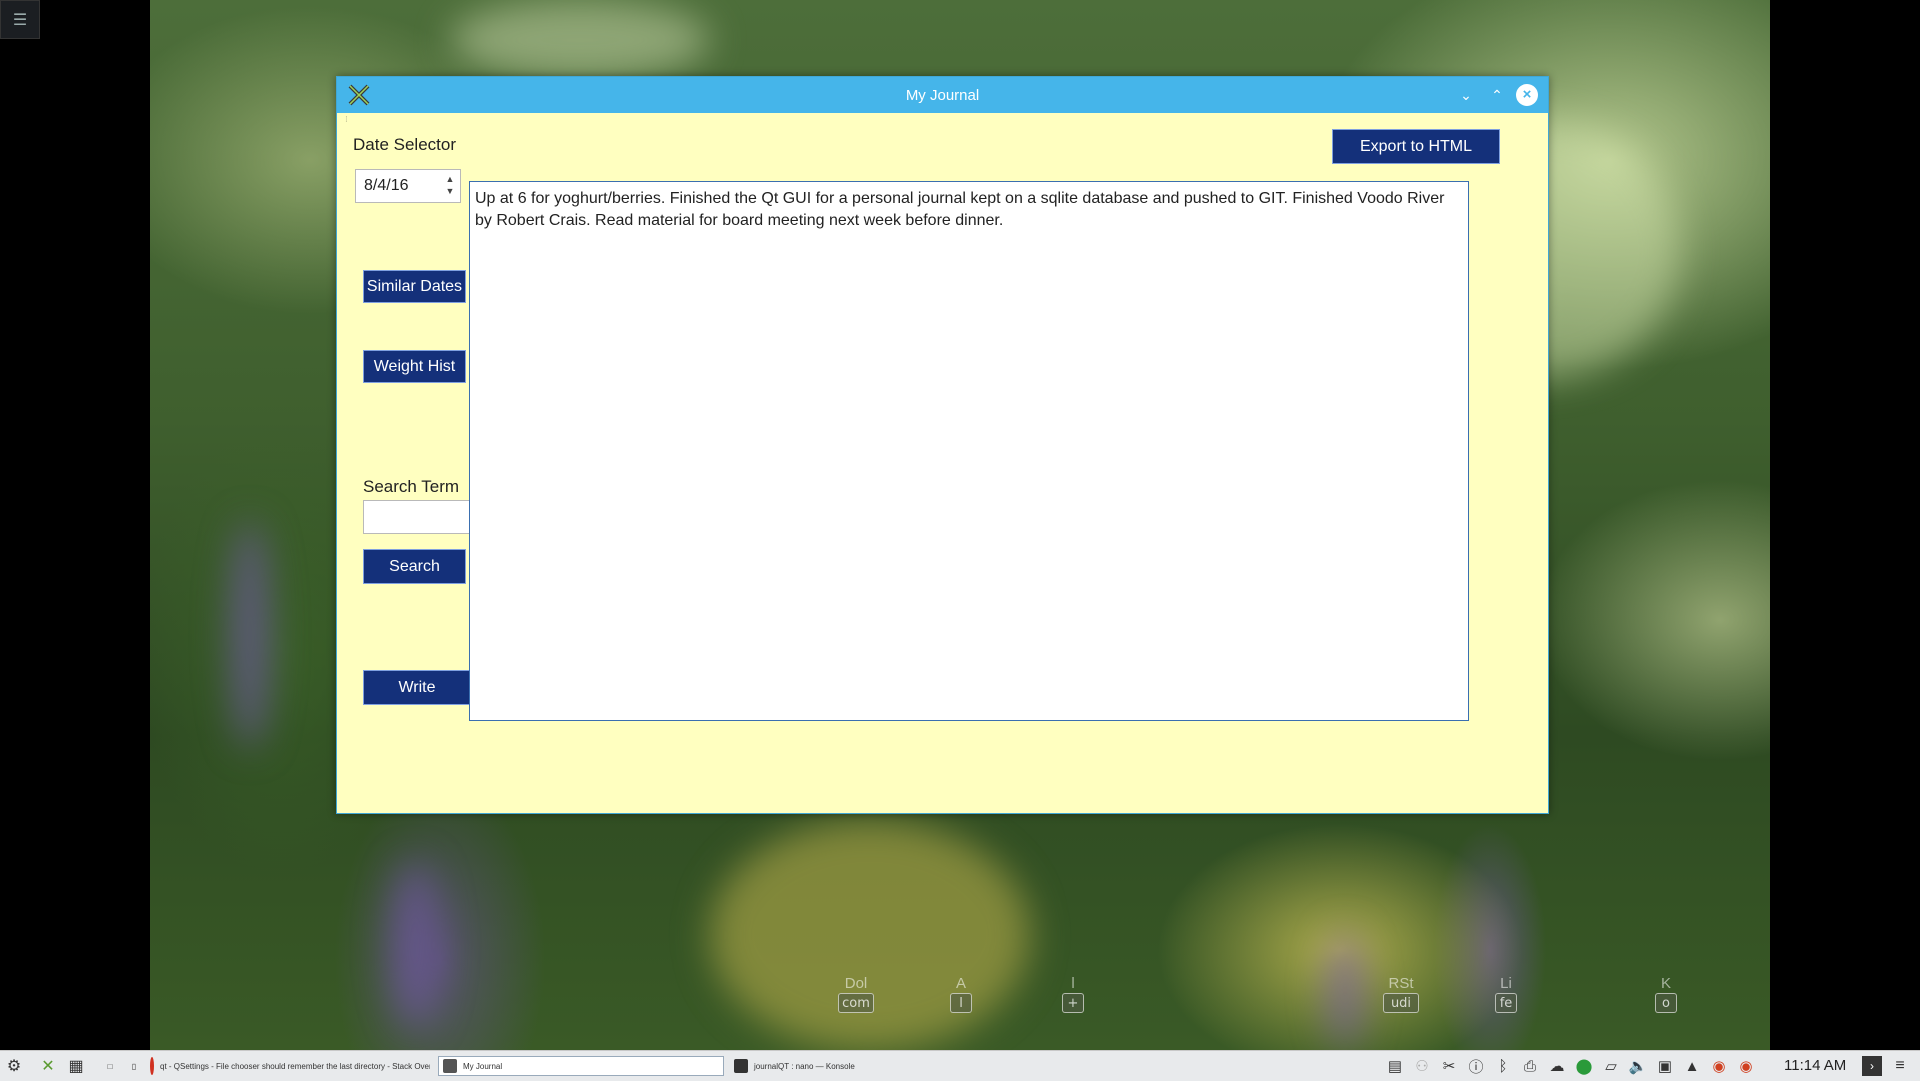 This screenshot has width=1920, height=1081. I want to click on toolbar-grip-icon: ⁞, so click(346, 120).